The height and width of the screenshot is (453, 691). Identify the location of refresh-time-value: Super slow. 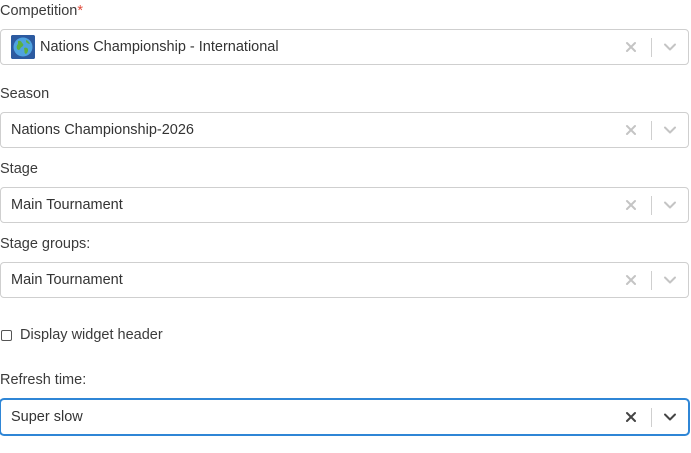
(47, 417).